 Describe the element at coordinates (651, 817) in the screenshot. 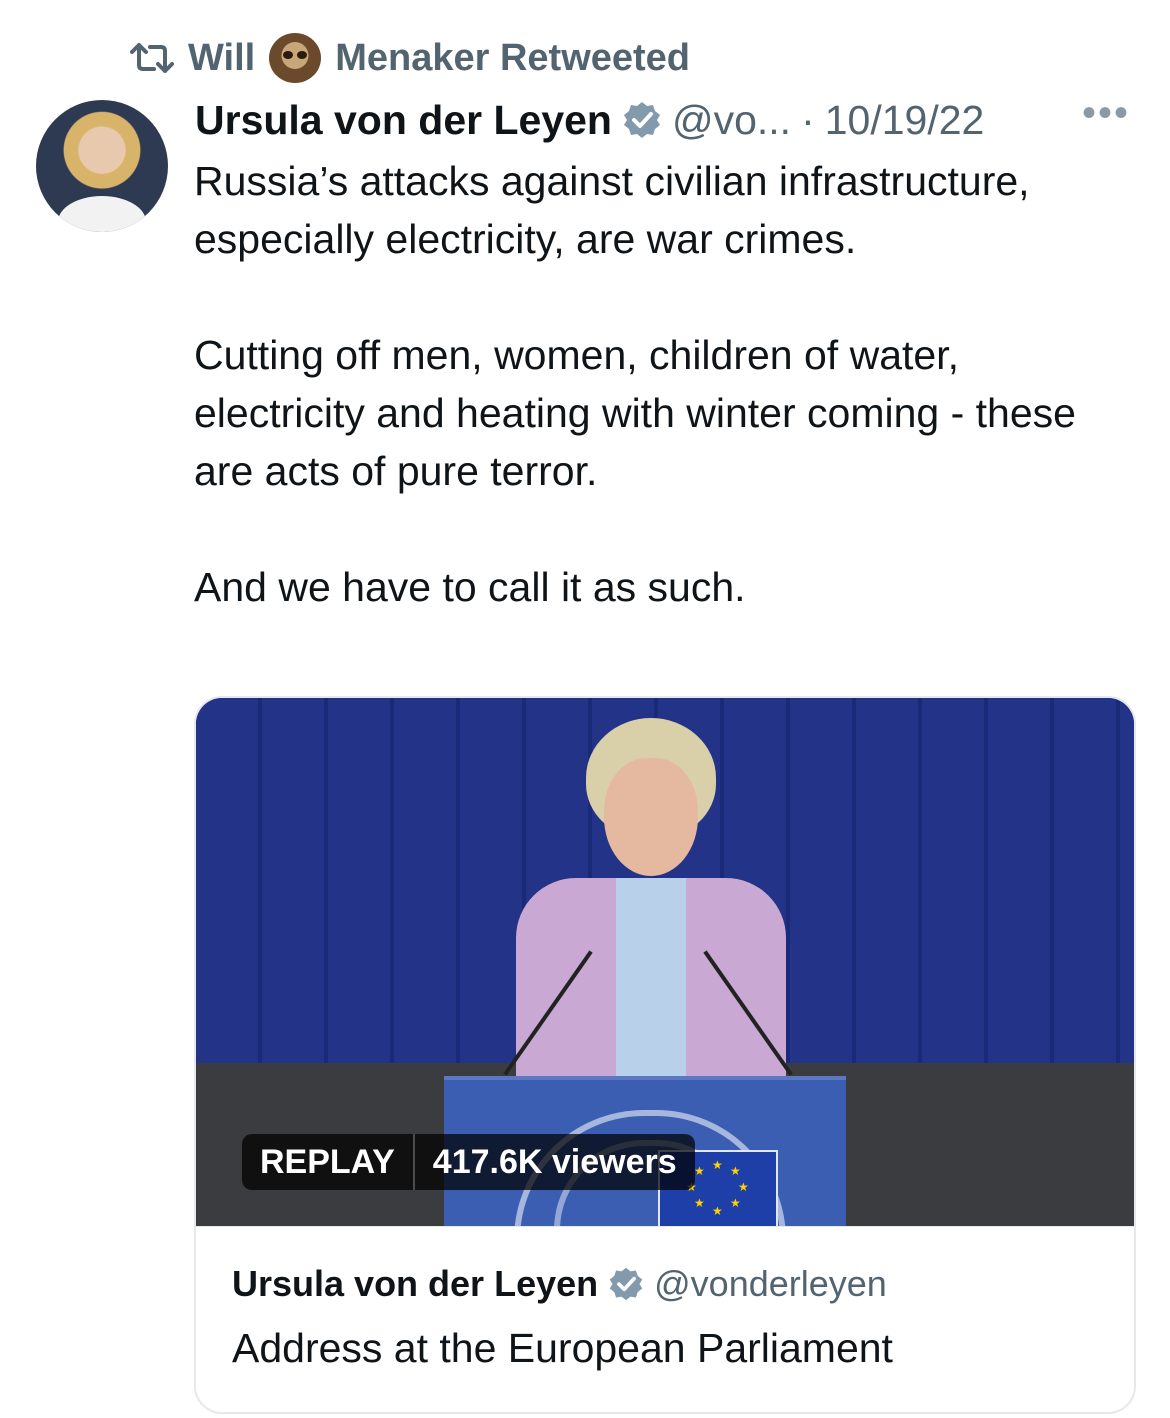

I see `speaker-face` at that location.